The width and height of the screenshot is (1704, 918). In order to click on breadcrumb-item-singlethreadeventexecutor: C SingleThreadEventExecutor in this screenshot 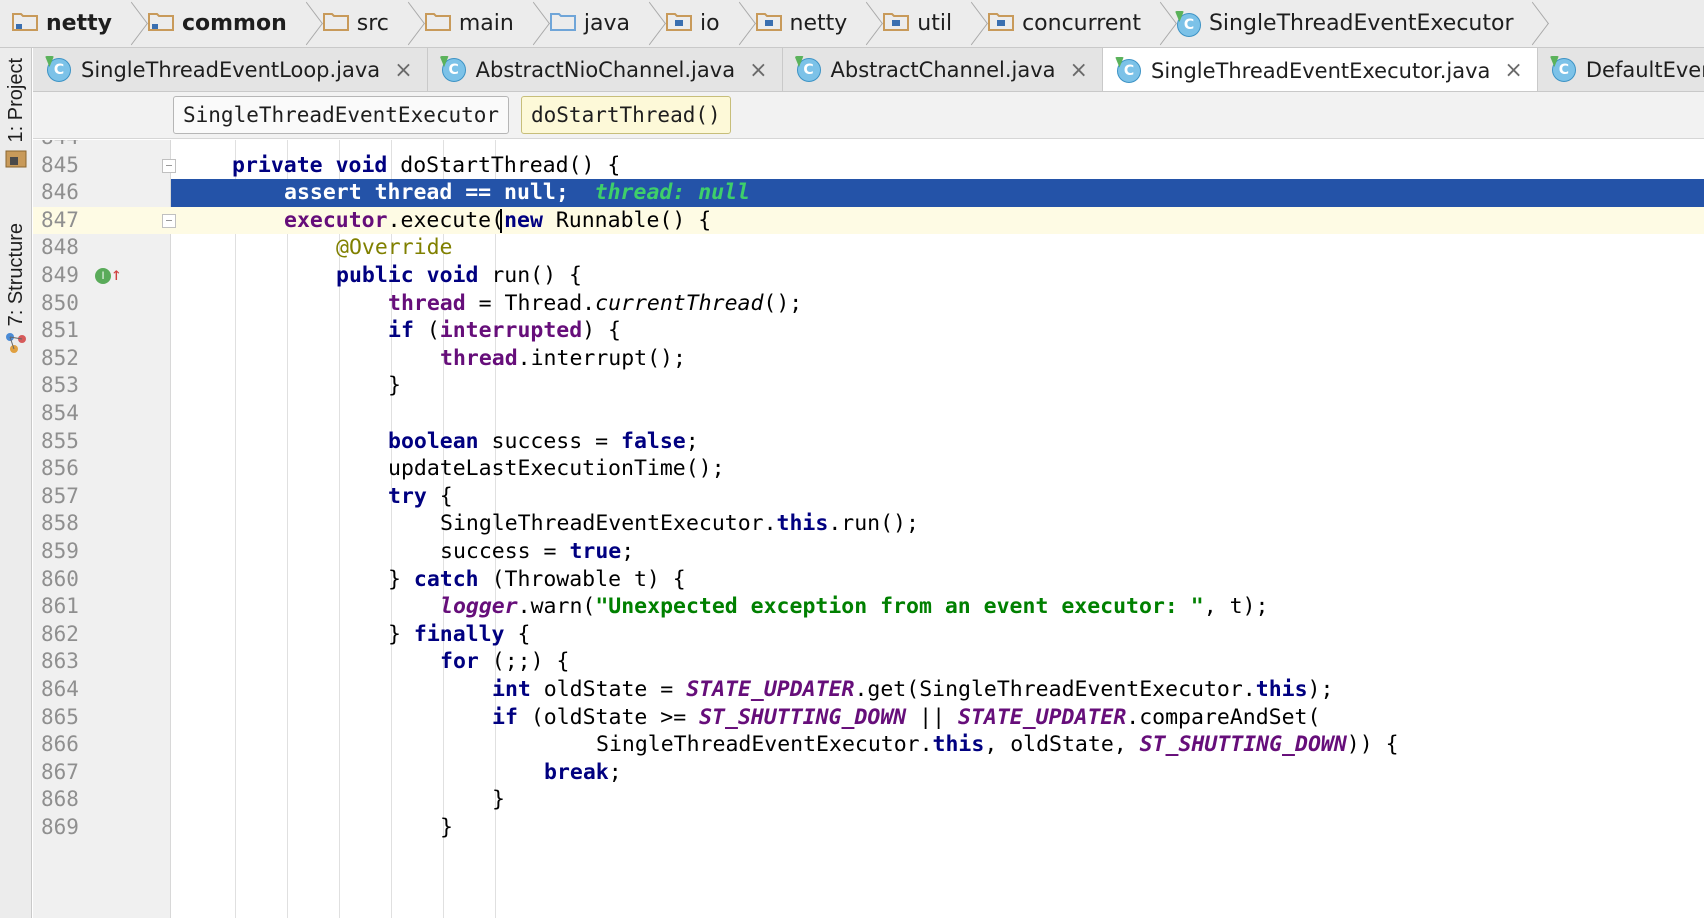, I will do `click(1344, 23)`.